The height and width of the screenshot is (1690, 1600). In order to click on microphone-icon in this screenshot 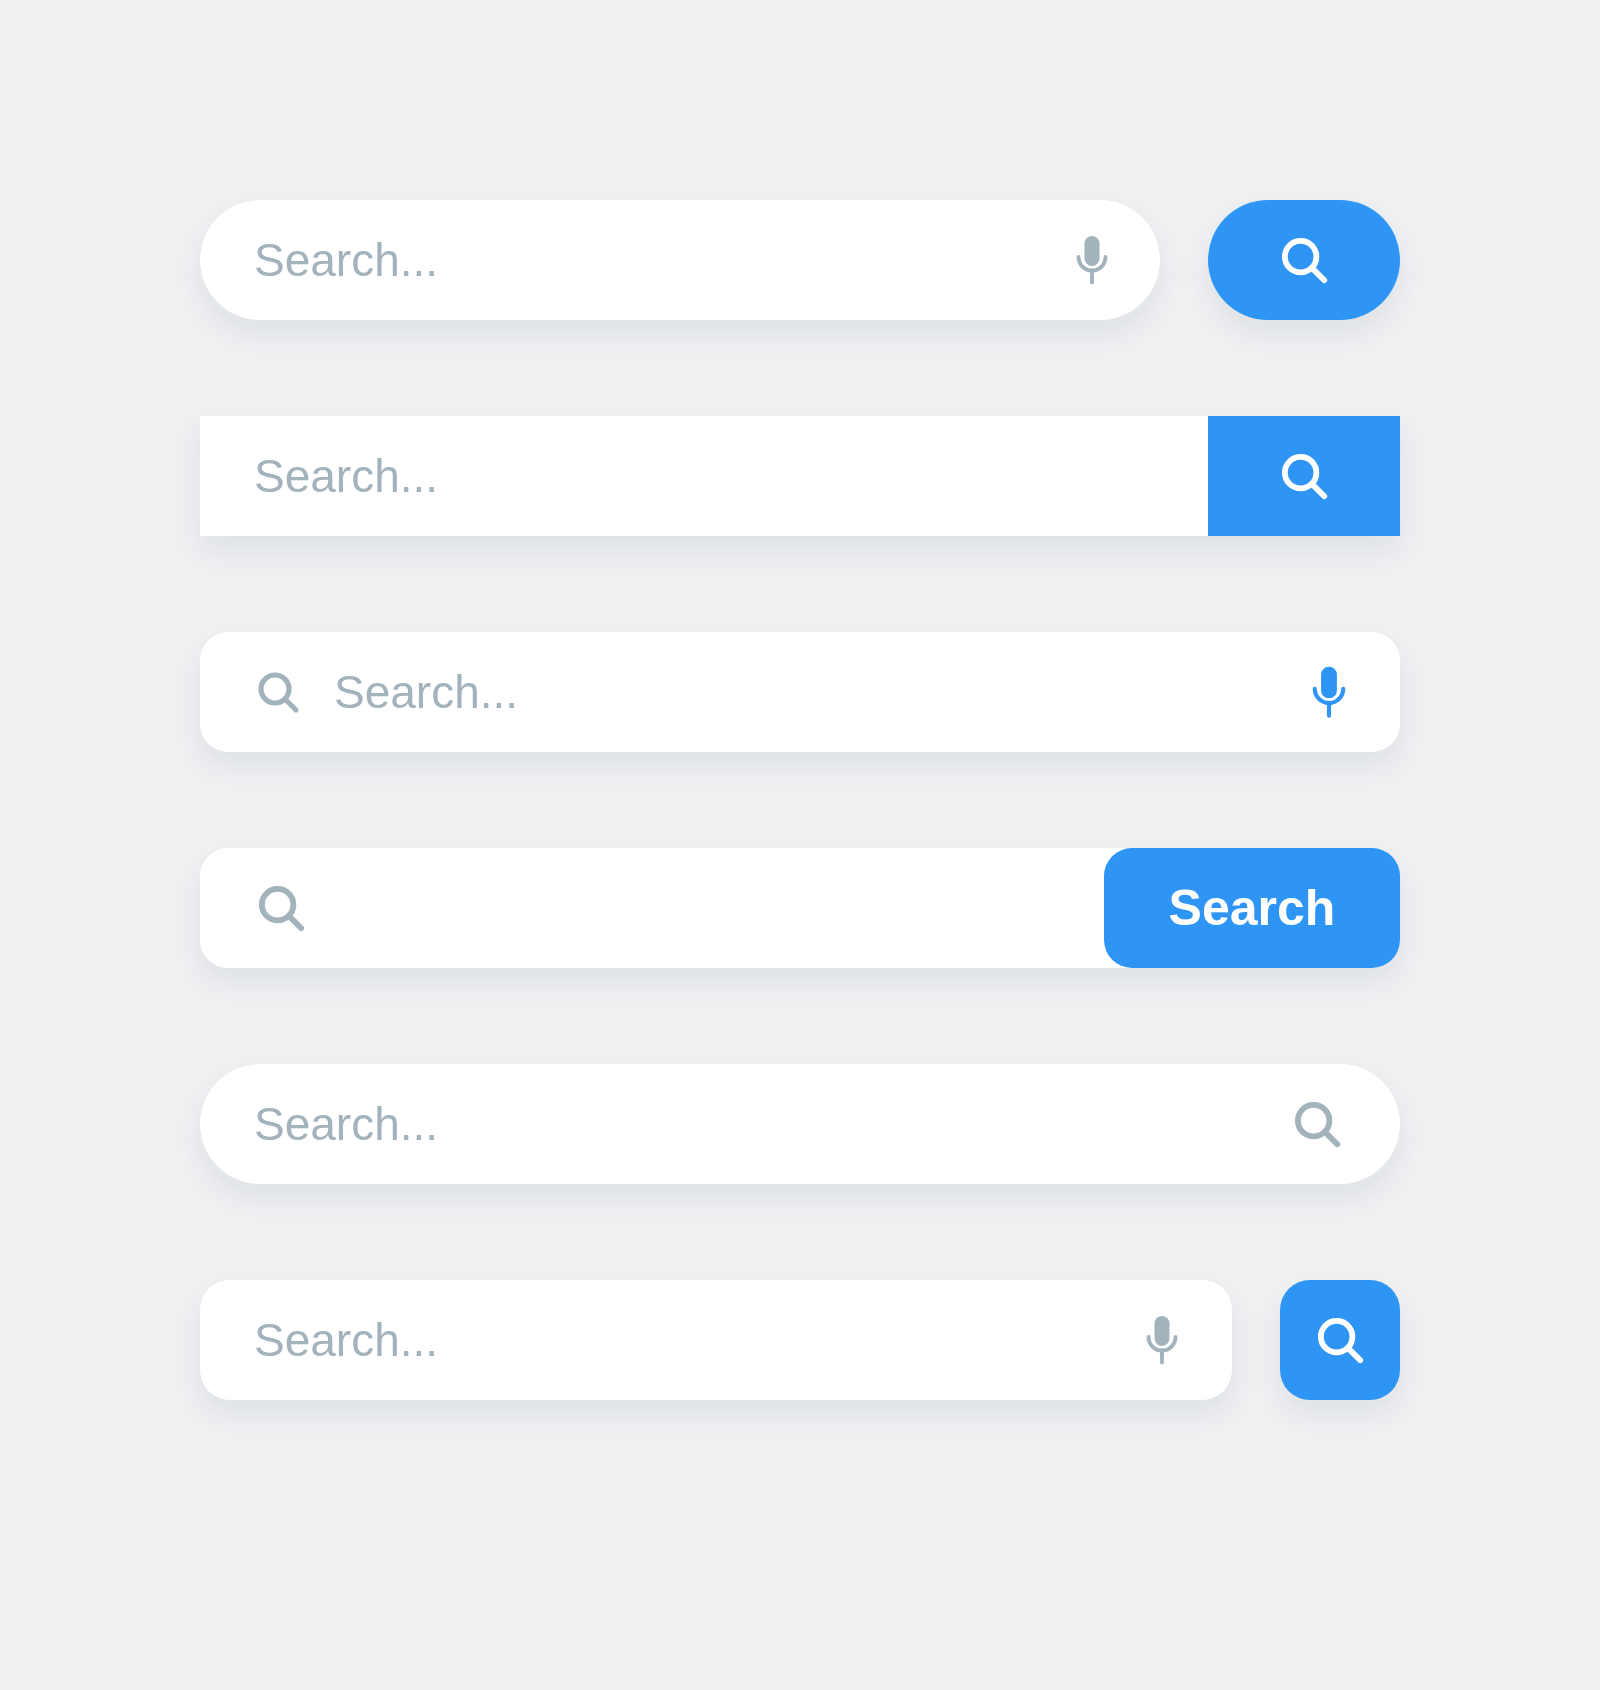, I will do `click(1092, 260)`.